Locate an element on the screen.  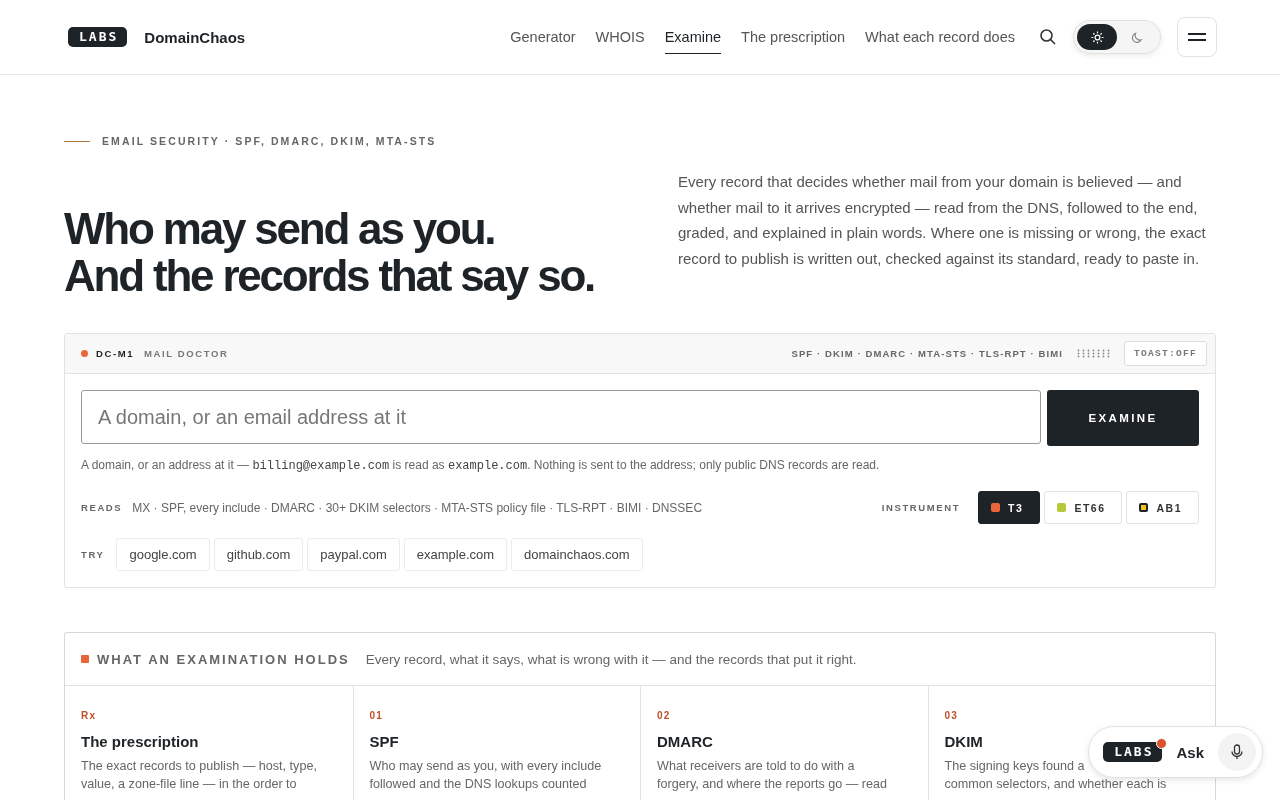
nav-link: The prescription is located at coordinates (793, 37).